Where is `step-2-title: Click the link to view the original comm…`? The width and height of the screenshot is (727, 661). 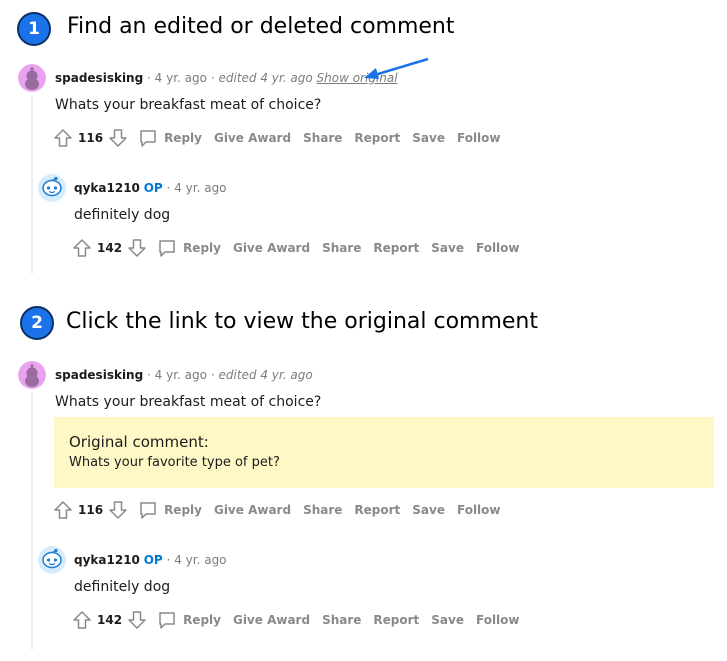
step-2-title: Click the link to view the original comm… is located at coordinates (302, 321).